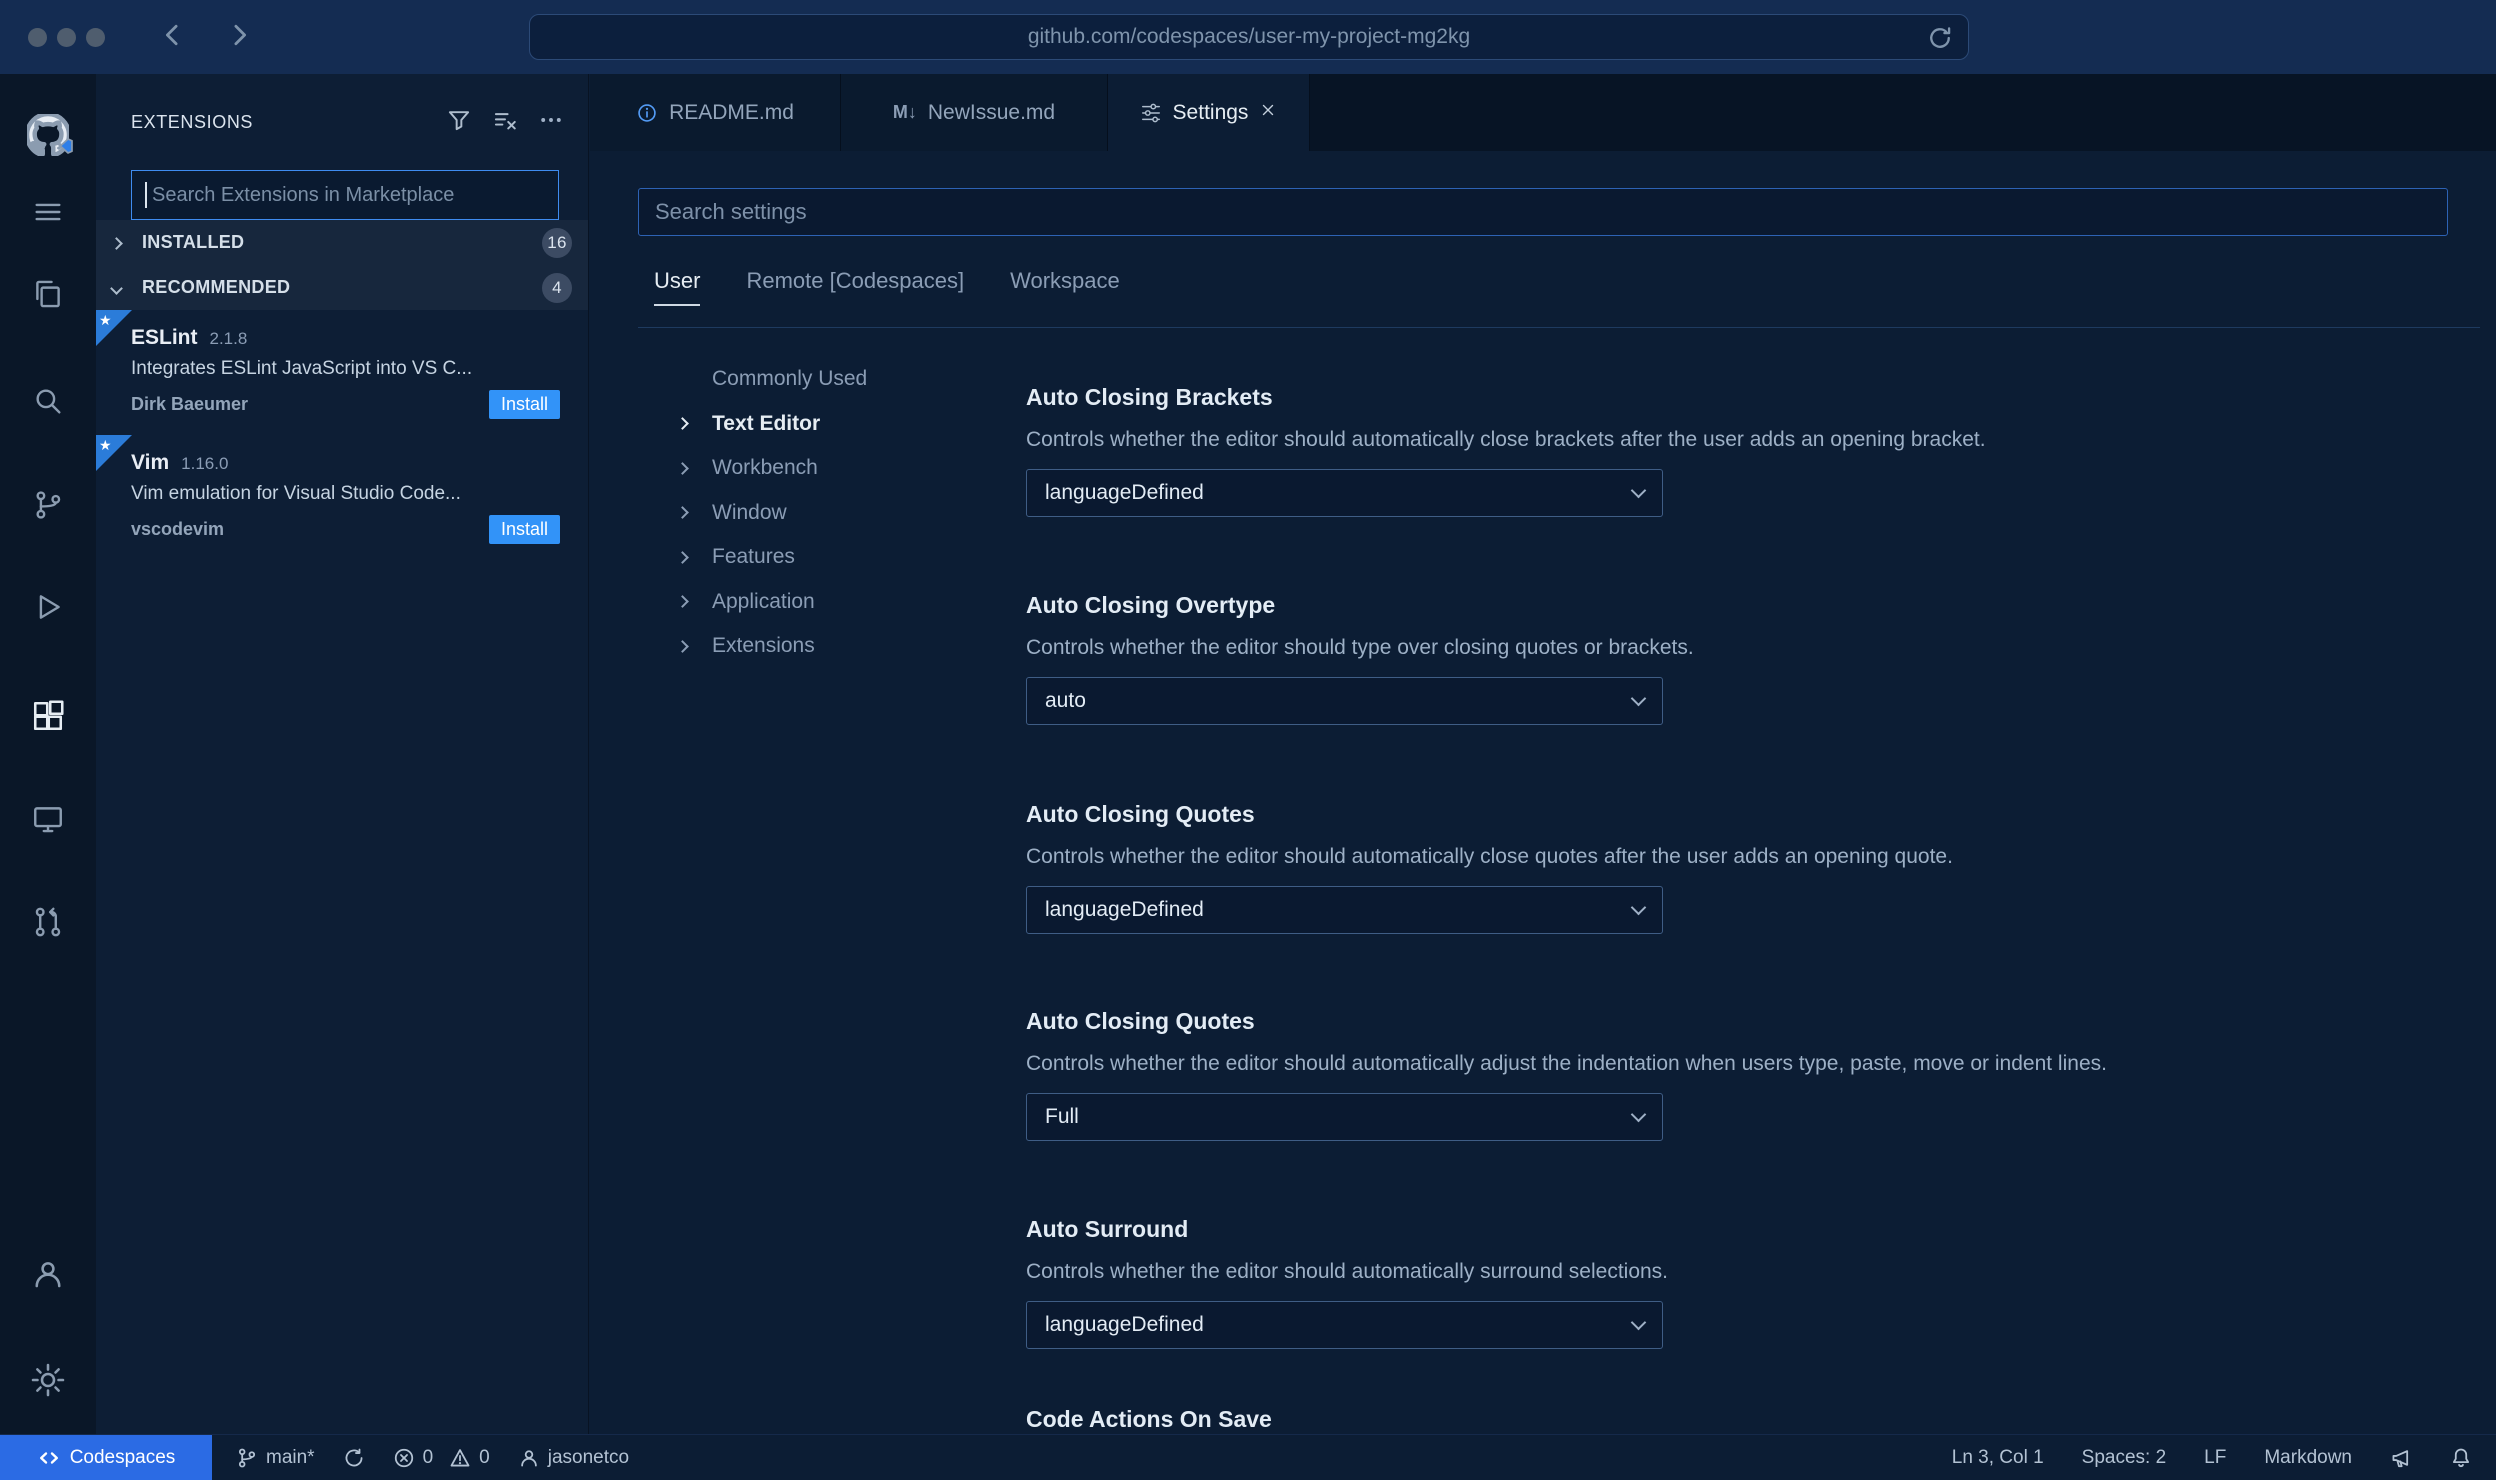 The width and height of the screenshot is (2496, 1480). I want to click on tab-label: README.md, so click(731, 112).